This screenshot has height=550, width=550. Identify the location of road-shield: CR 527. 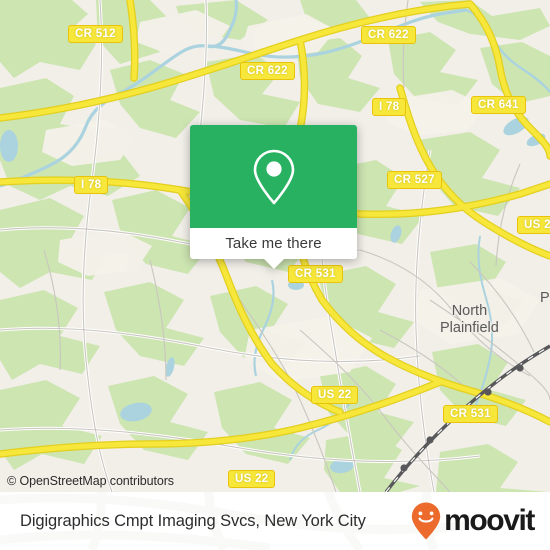
(414, 180).